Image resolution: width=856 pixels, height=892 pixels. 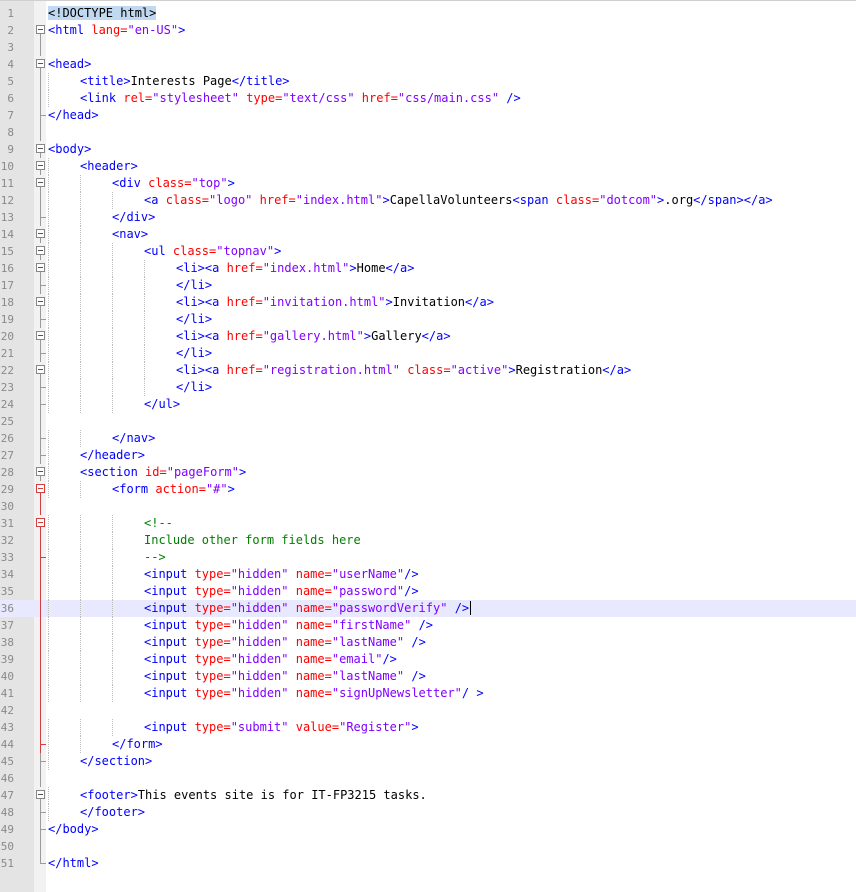 What do you see at coordinates (130, 234) in the screenshot?
I see `syntax-token: <nav>` at bounding box center [130, 234].